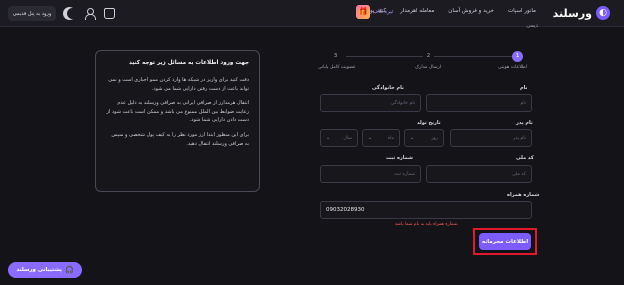 The width and height of the screenshot is (624, 285). I want to click on headset-icon: 🎧, so click(69, 270).